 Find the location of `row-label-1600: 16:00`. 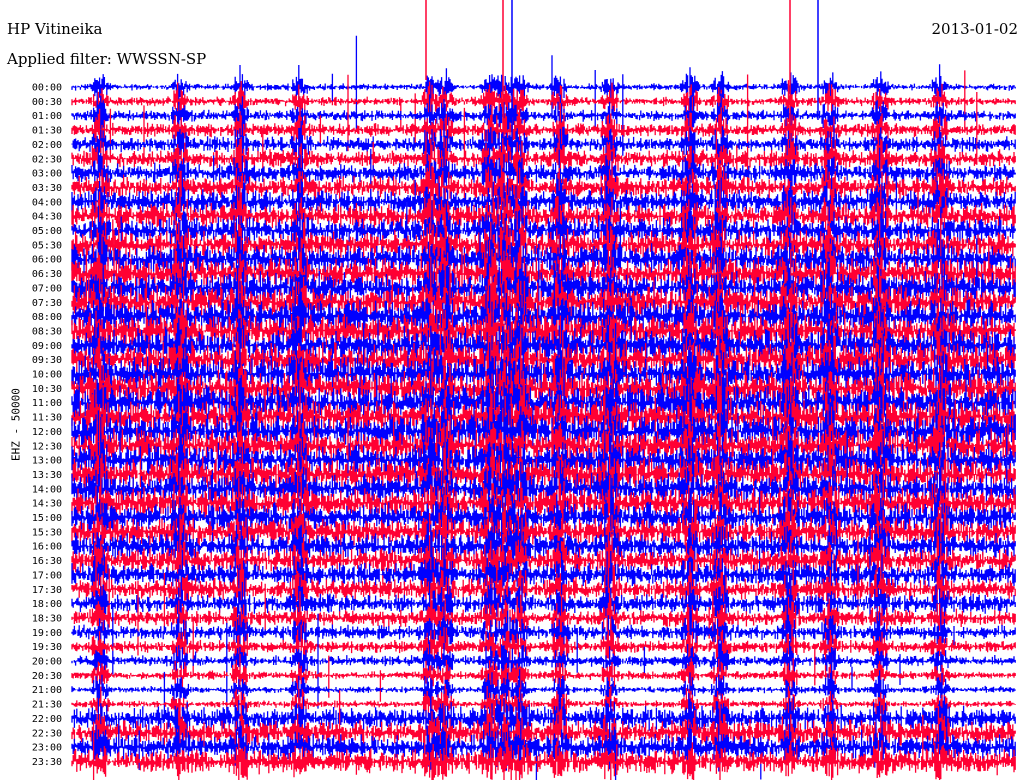

row-label-1600: 16:00 is located at coordinates (47, 547).